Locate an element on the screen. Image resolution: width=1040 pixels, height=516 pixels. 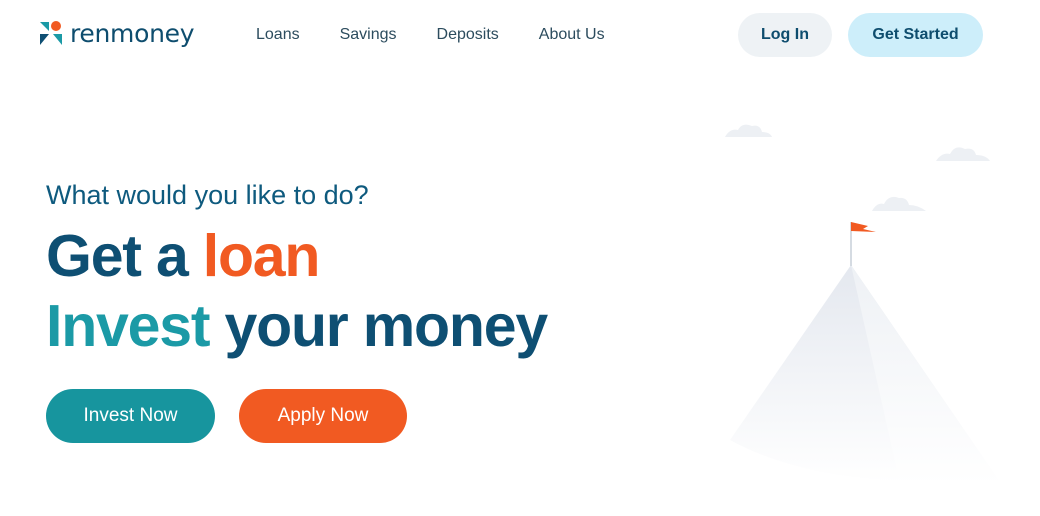
apply-now-button: Apply Now is located at coordinates (323, 416).